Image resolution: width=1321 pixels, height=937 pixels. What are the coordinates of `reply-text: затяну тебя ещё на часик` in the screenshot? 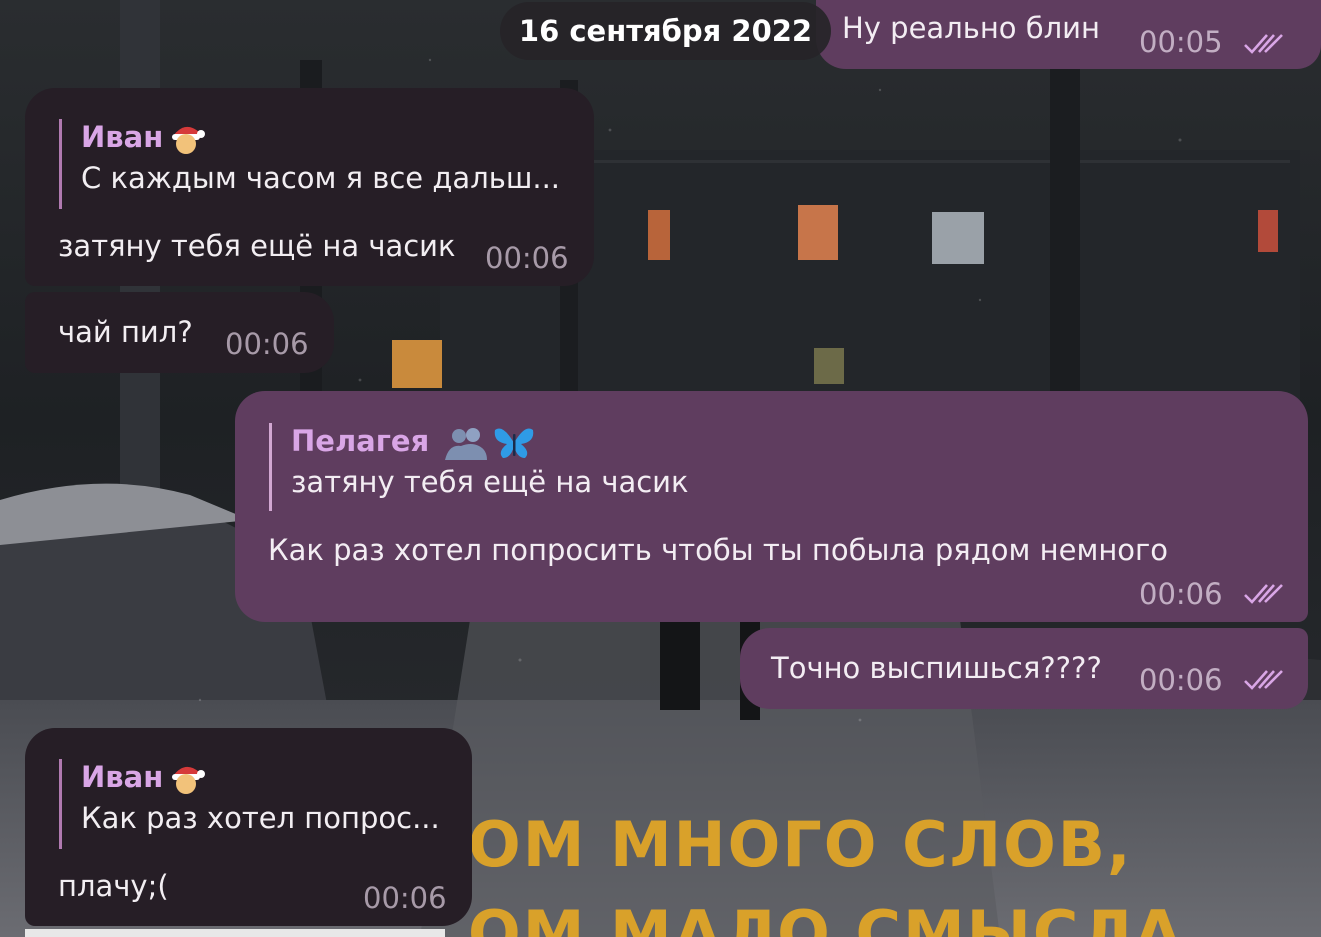 It's located at (490, 482).